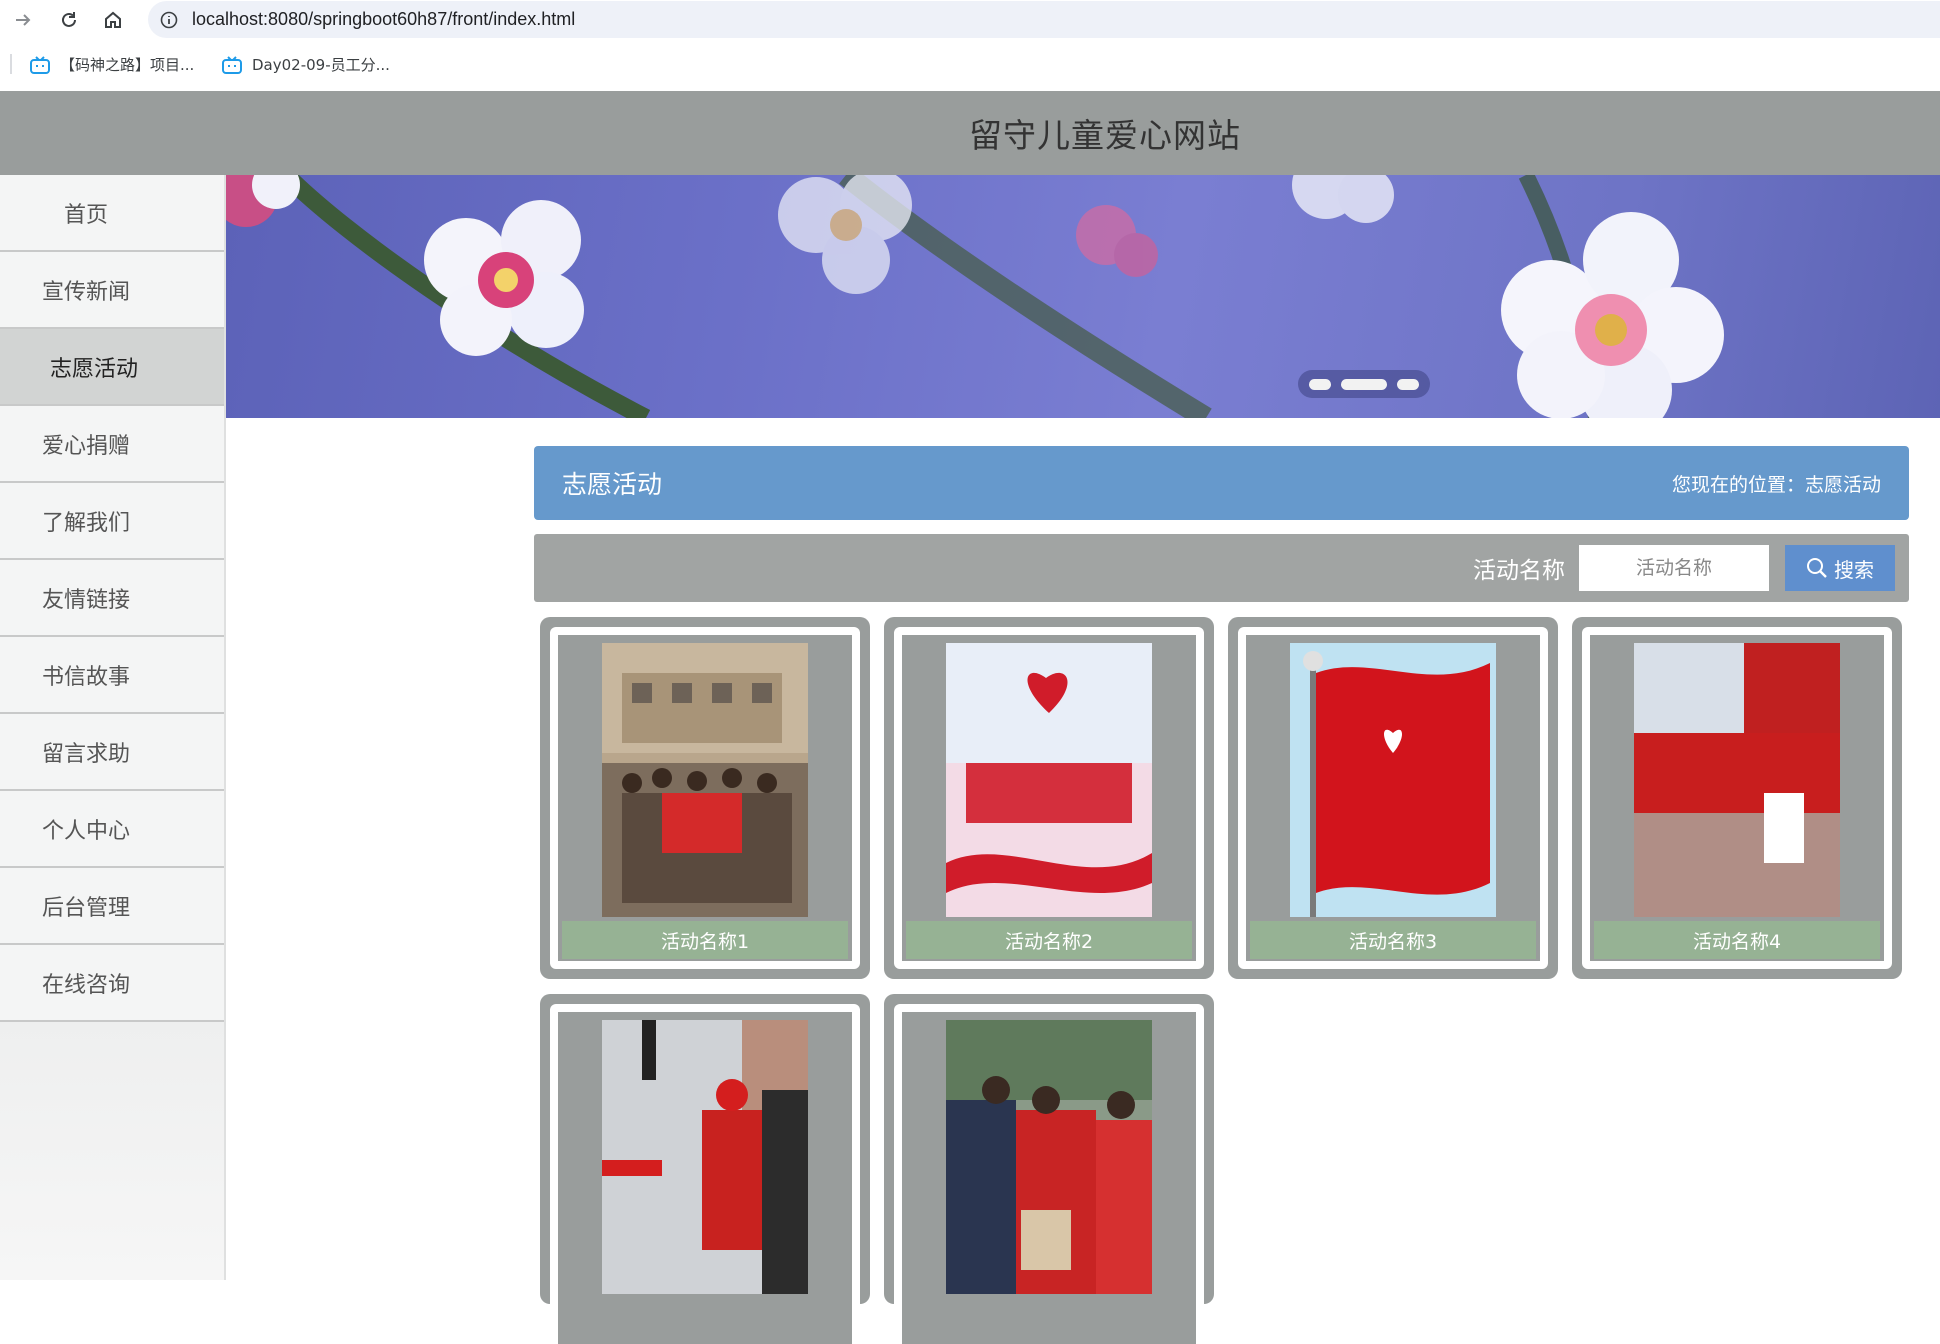 The image size is (1940, 1344). What do you see at coordinates (612, 484) in the screenshot?
I see `section-title: 志愿活动` at bounding box center [612, 484].